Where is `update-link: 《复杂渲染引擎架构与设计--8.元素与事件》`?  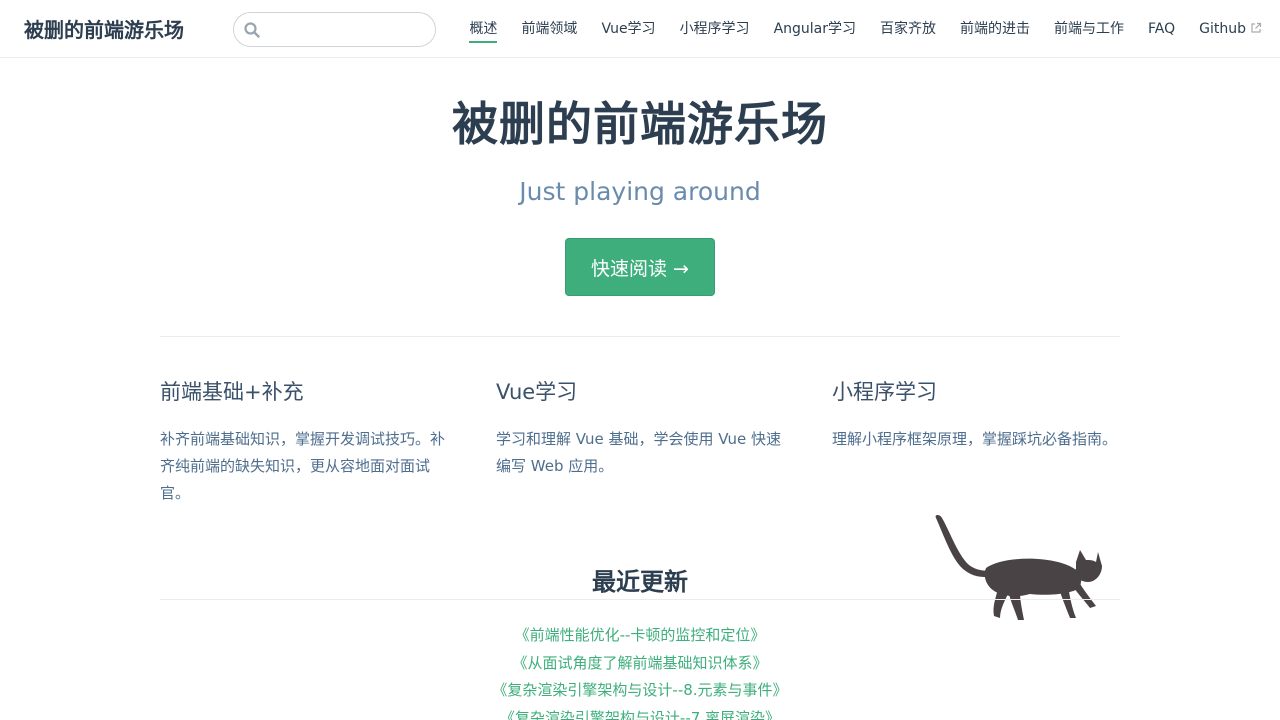 update-link: 《复杂渲染引擎架构与设计--8.元素与事件》 is located at coordinates (640, 691).